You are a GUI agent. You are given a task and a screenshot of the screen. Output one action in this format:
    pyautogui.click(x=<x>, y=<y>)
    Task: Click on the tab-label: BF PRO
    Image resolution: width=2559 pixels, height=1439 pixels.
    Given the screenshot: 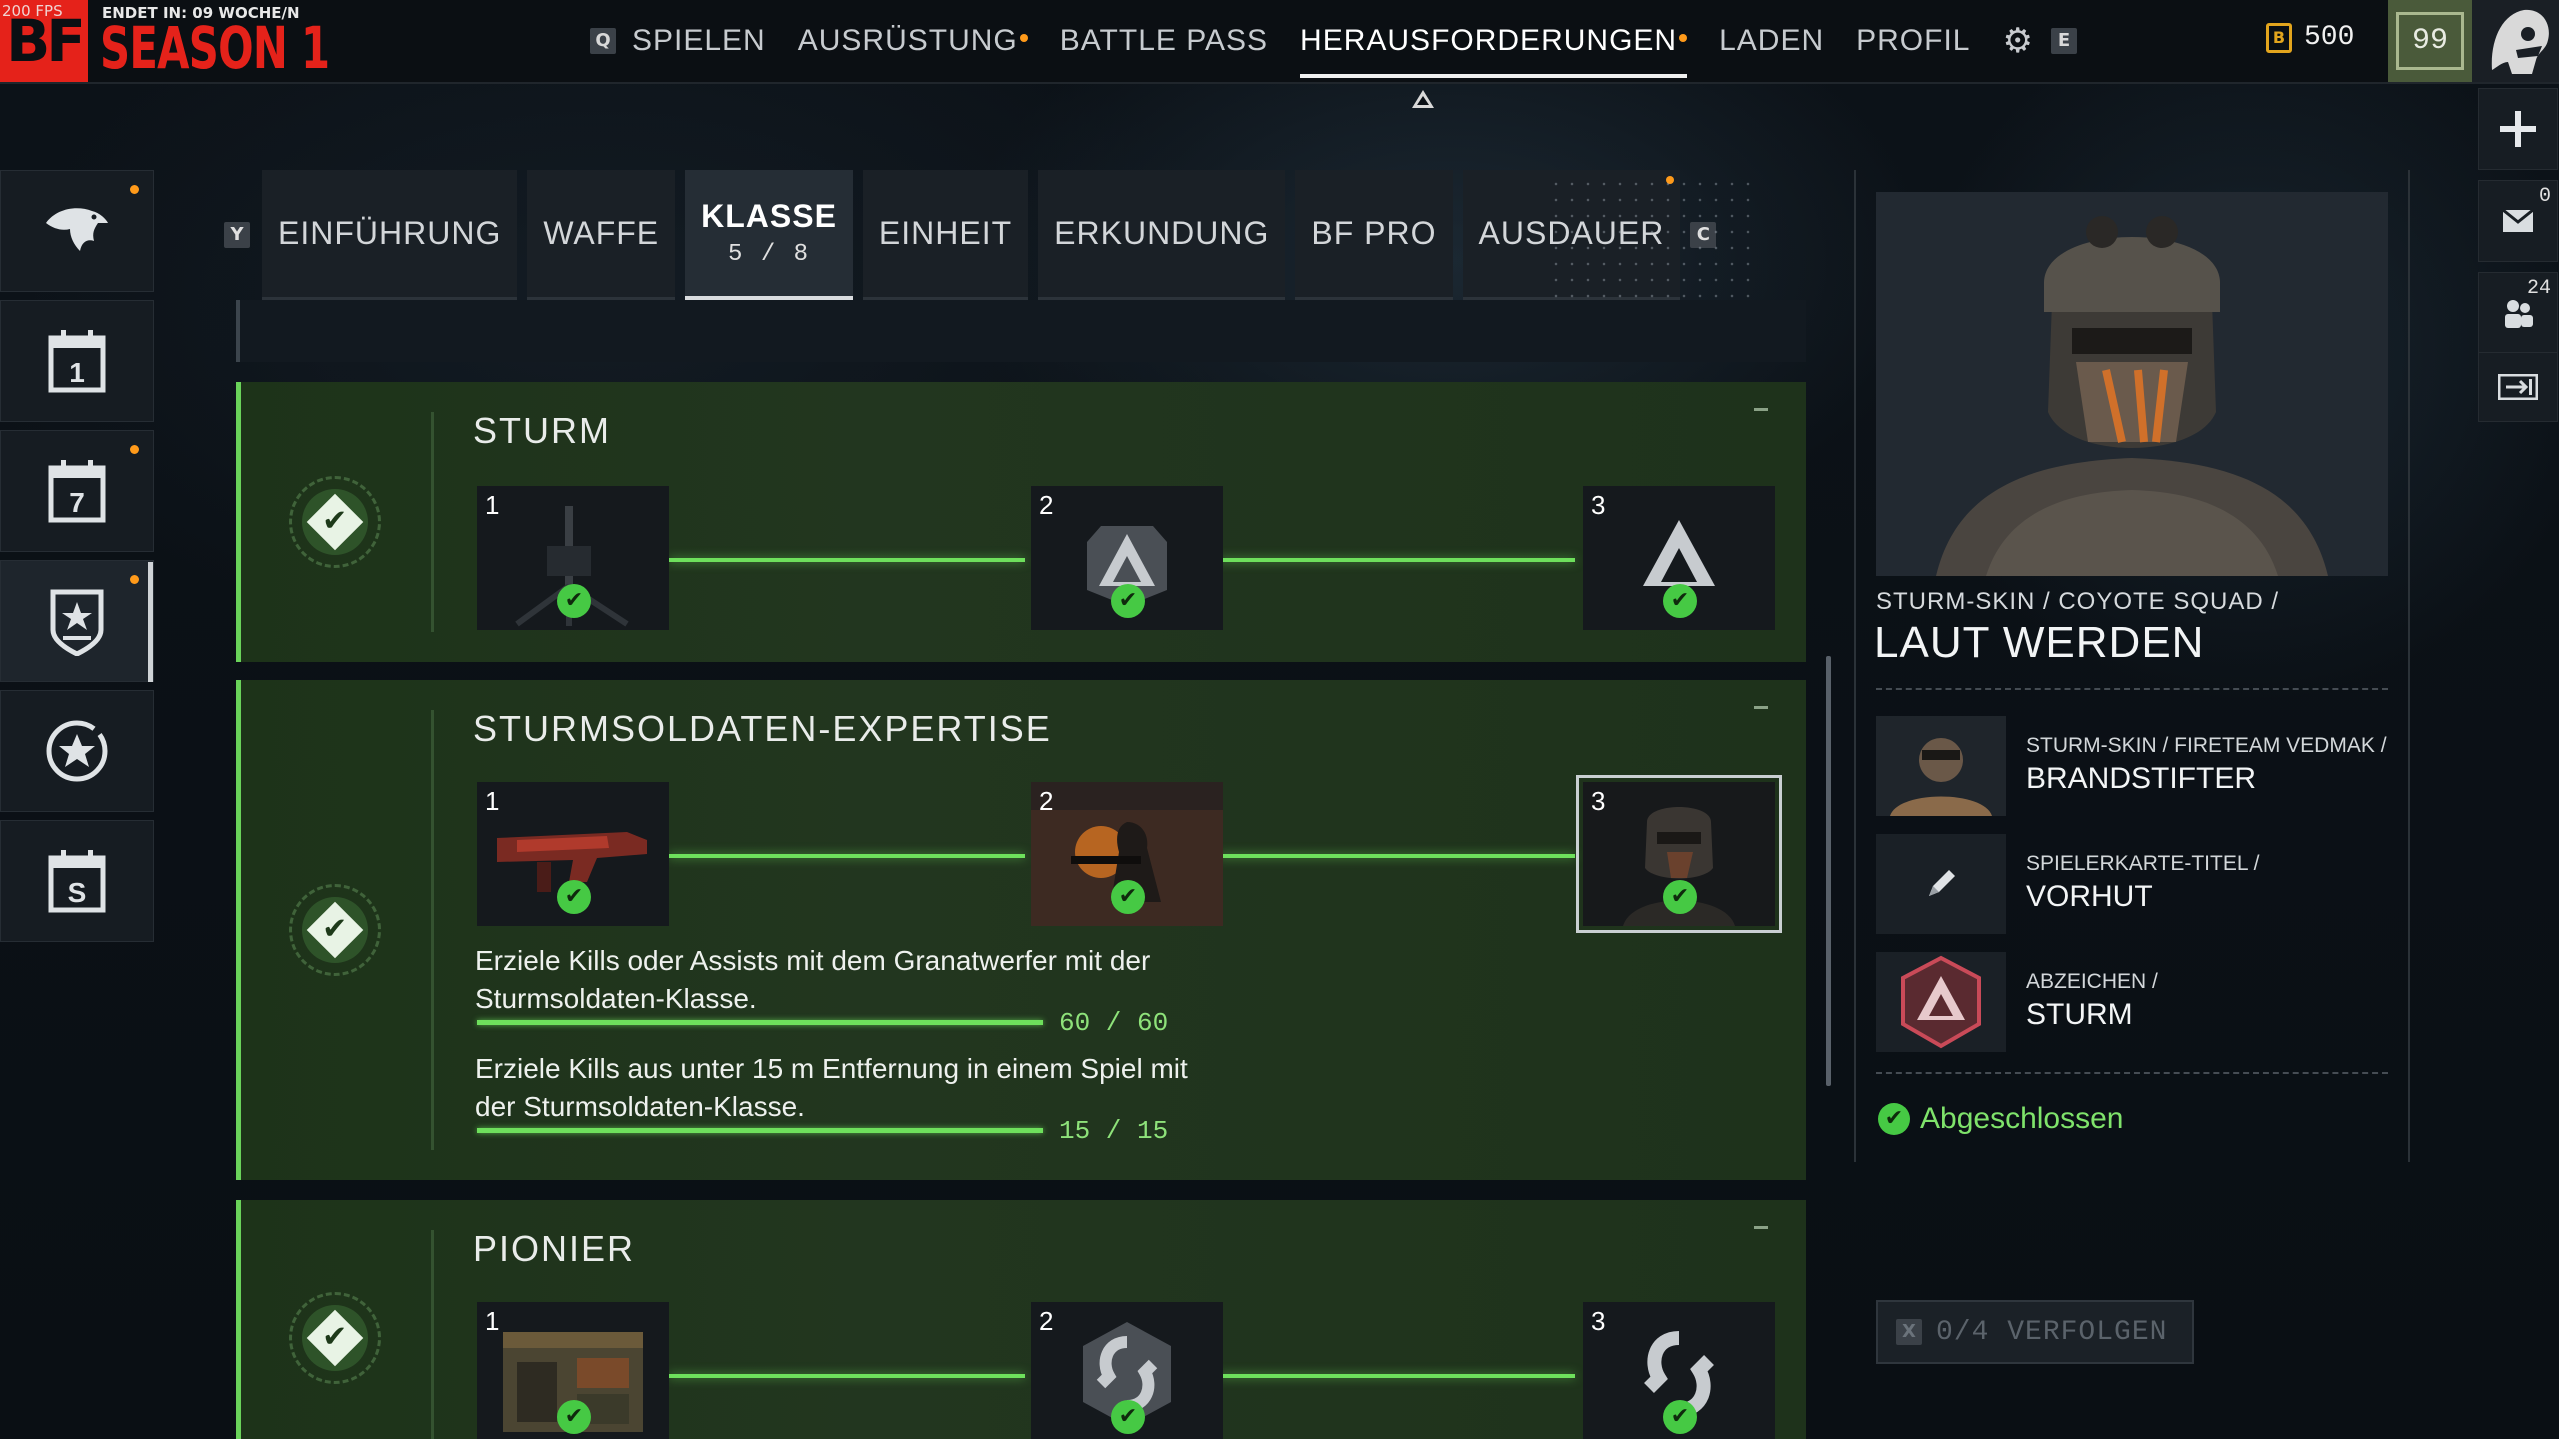 What is the action you would take?
    pyautogui.click(x=1374, y=233)
    